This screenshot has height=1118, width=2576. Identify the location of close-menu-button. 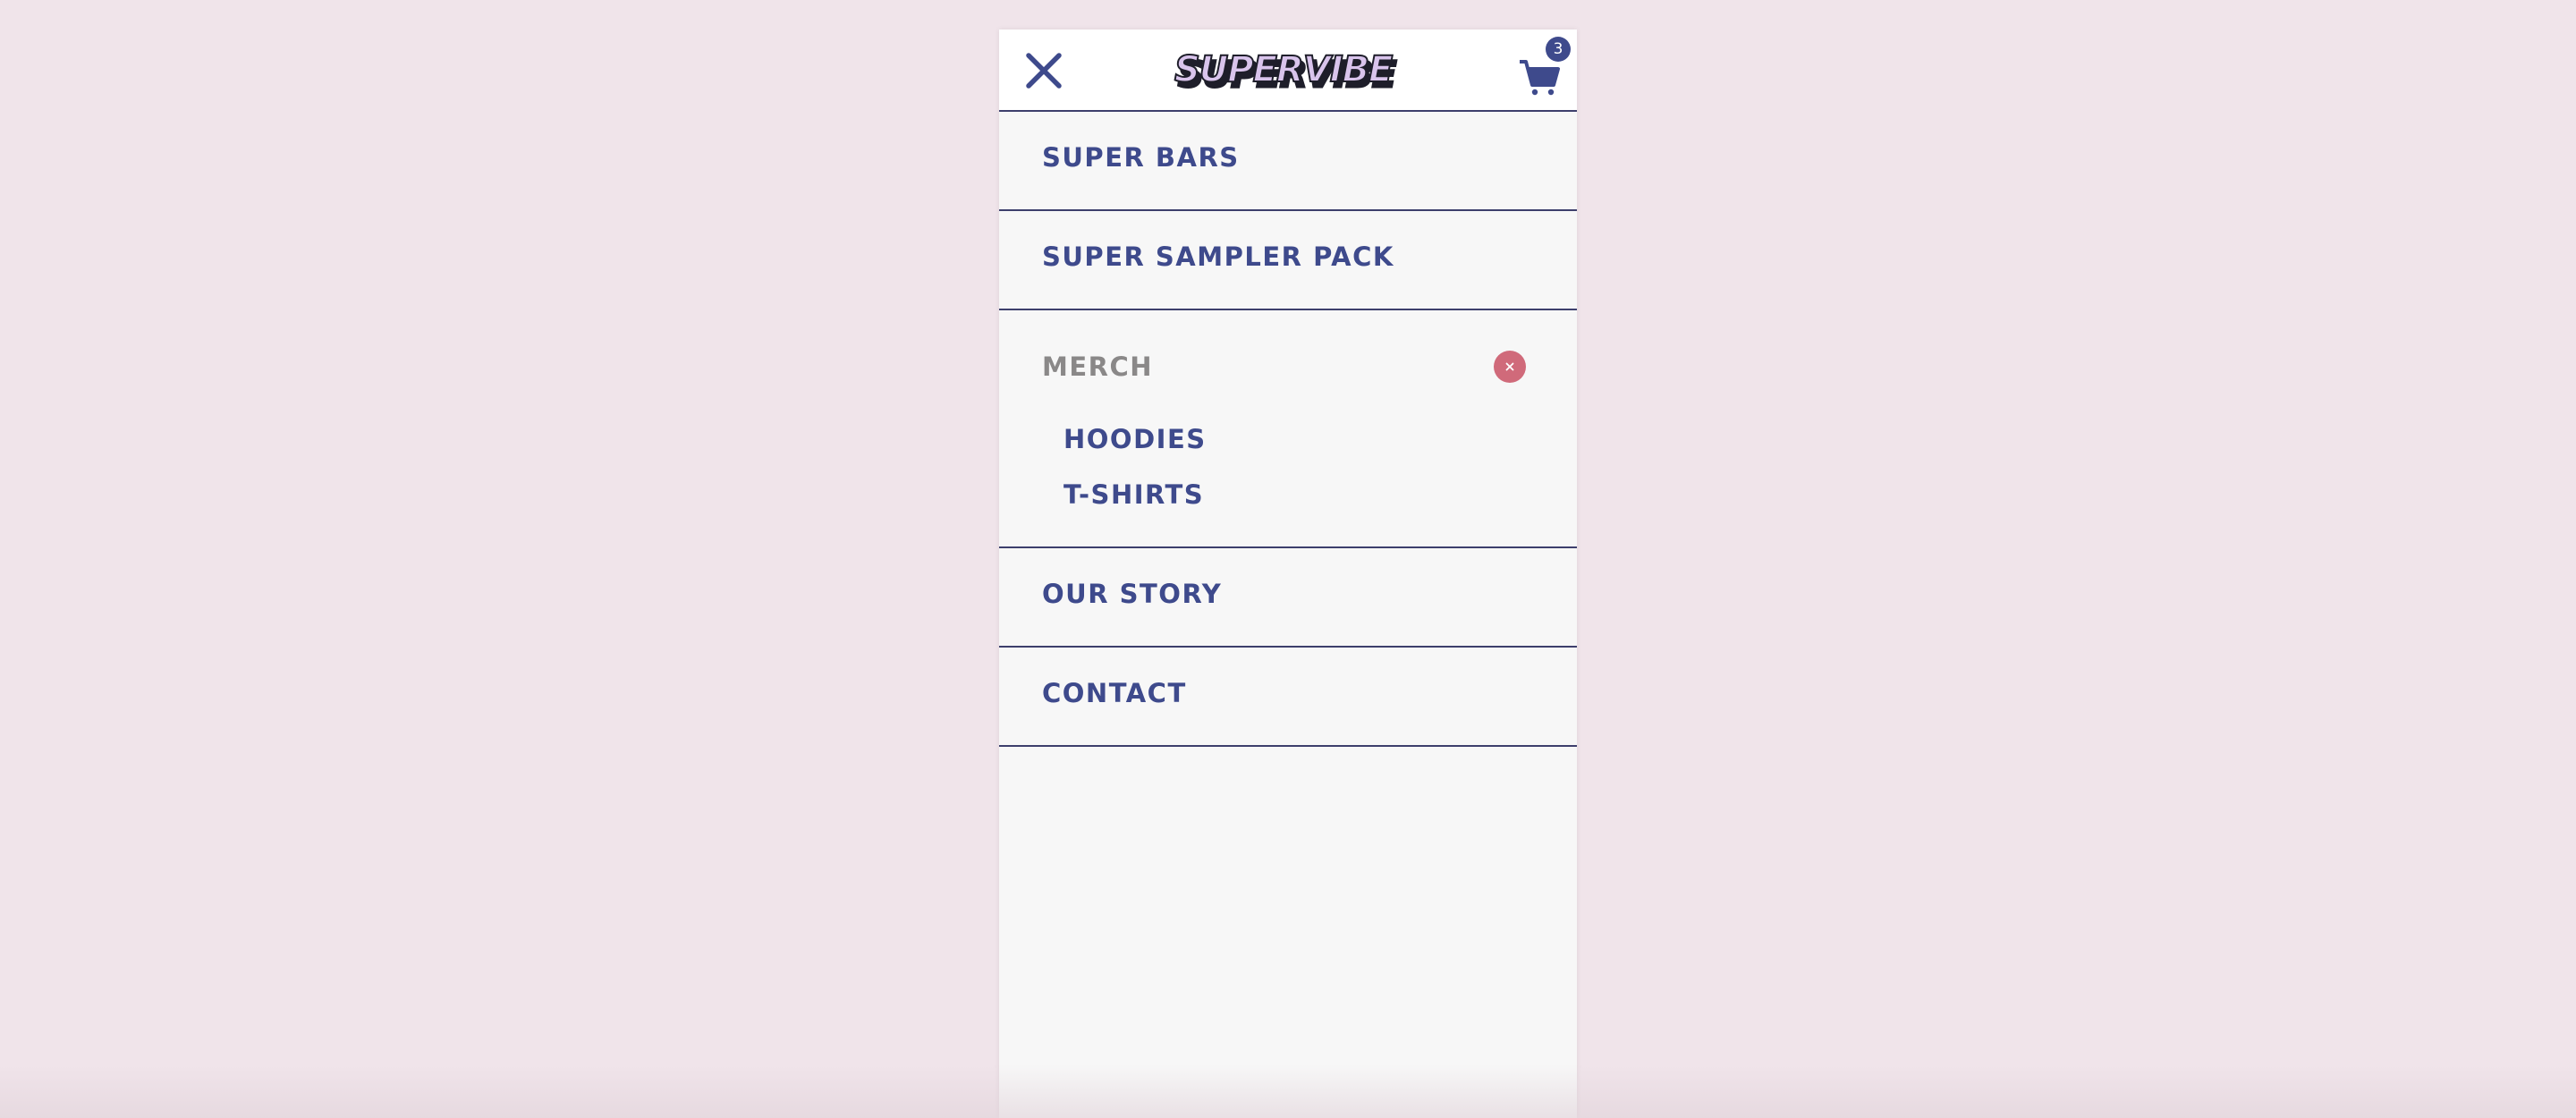
(1043, 70).